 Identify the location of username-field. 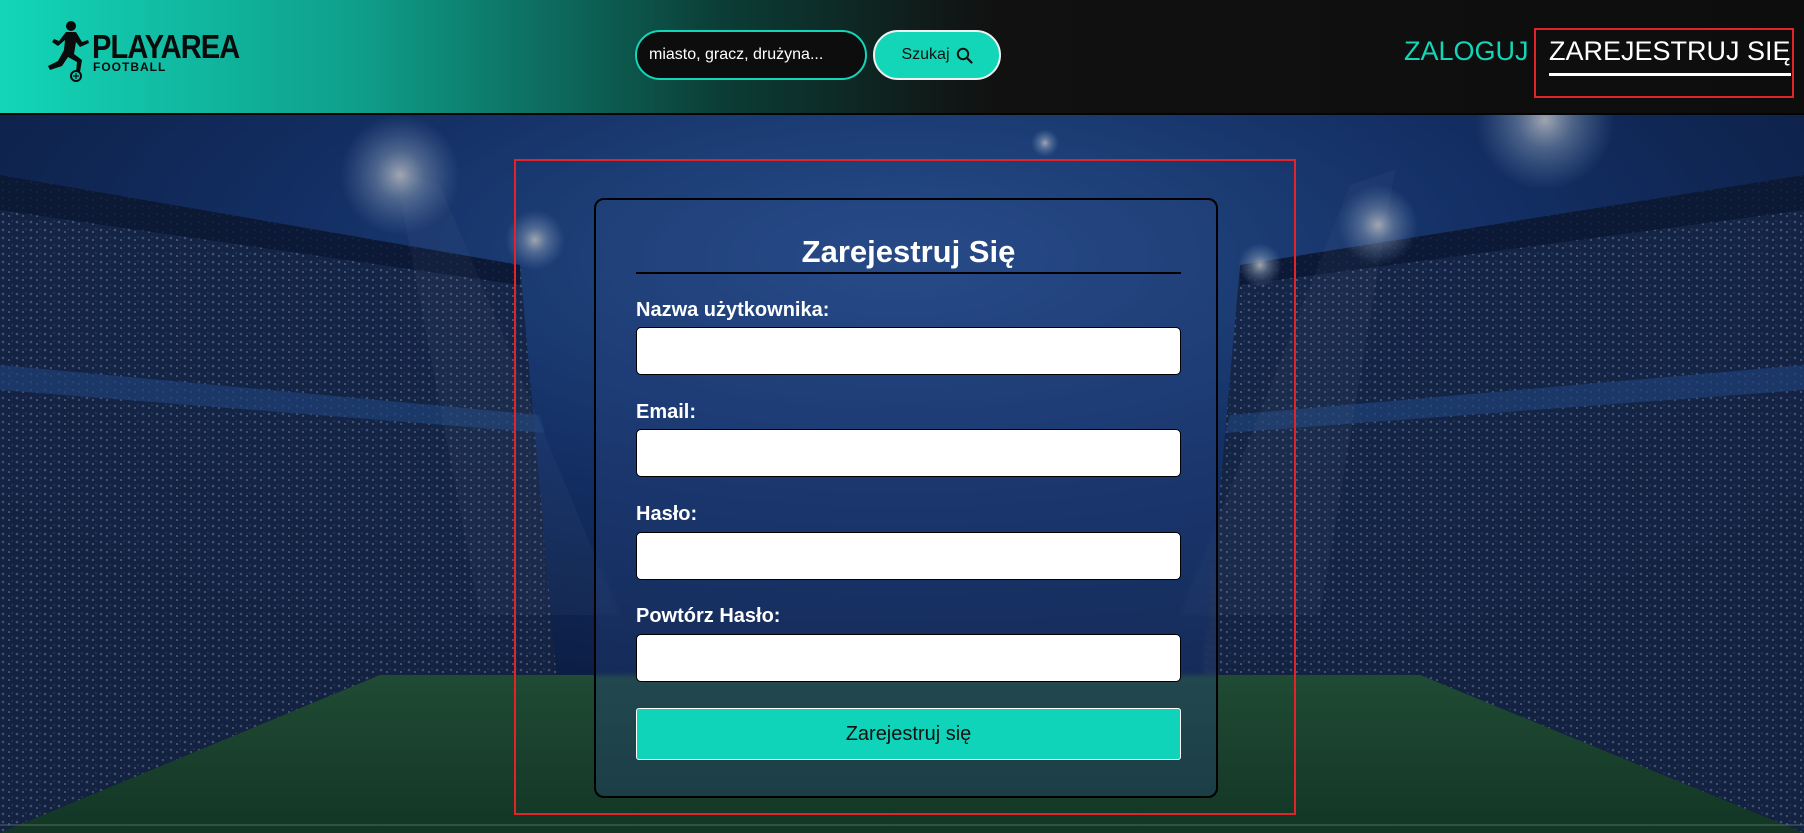
(908, 351).